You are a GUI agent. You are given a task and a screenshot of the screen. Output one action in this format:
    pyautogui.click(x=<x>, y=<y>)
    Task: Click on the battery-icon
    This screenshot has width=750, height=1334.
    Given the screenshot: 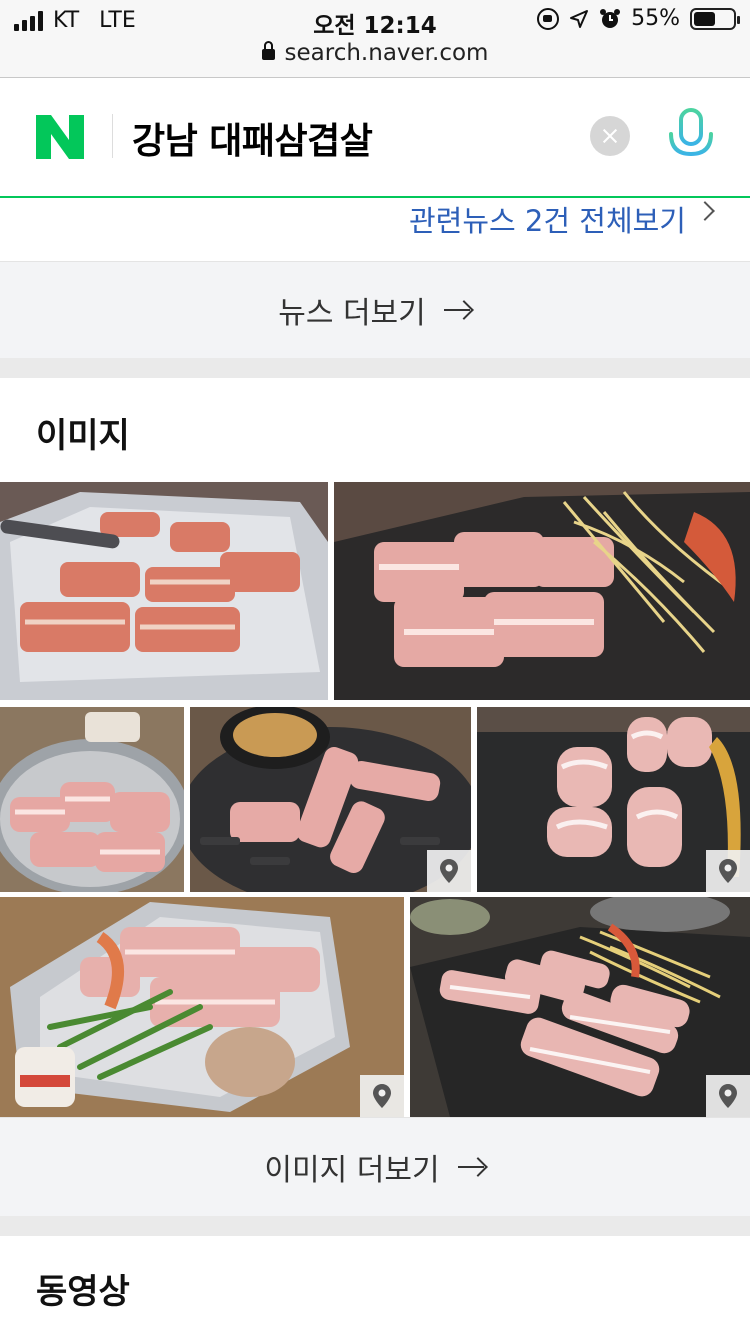 What is the action you would take?
    pyautogui.click(x=715, y=18)
    